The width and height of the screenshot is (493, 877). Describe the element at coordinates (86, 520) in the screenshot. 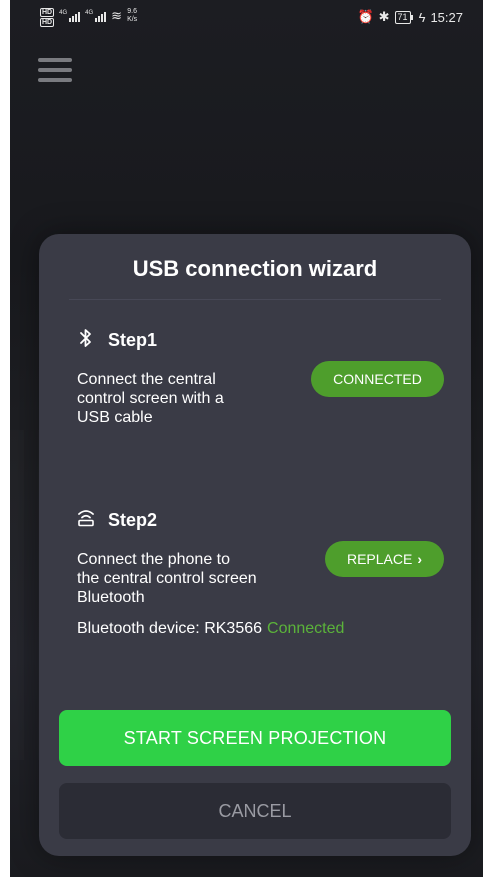

I see `wifi-icon` at that location.